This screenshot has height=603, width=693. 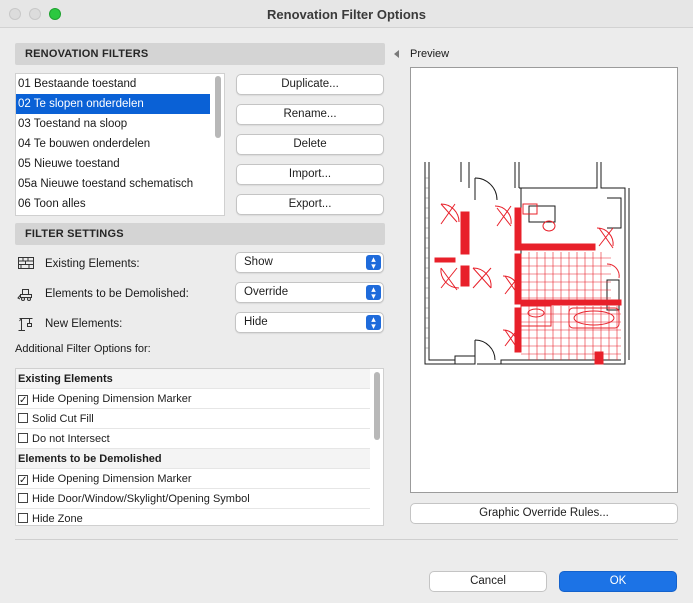 What do you see at coordinates (396, 54) in the screenshot?
I see `collapse-preview-icon` at bounding box center [396, 54].